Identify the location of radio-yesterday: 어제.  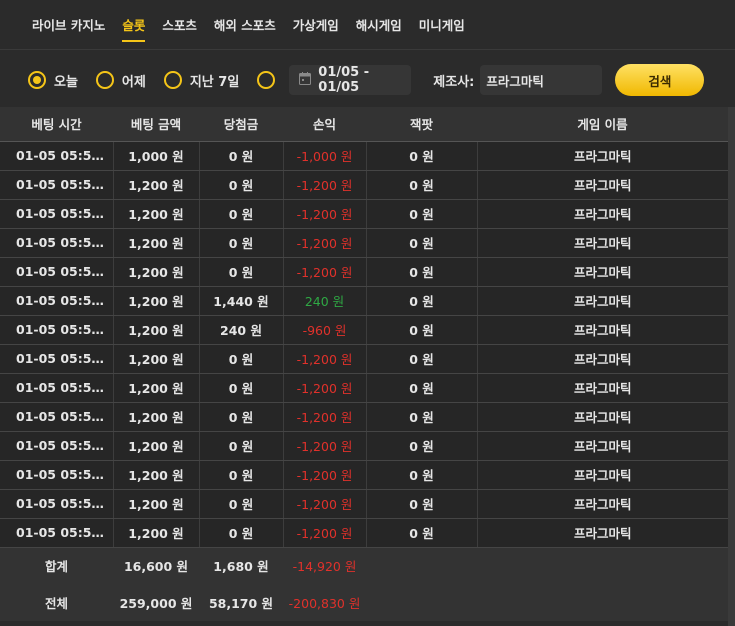
(120, 80).